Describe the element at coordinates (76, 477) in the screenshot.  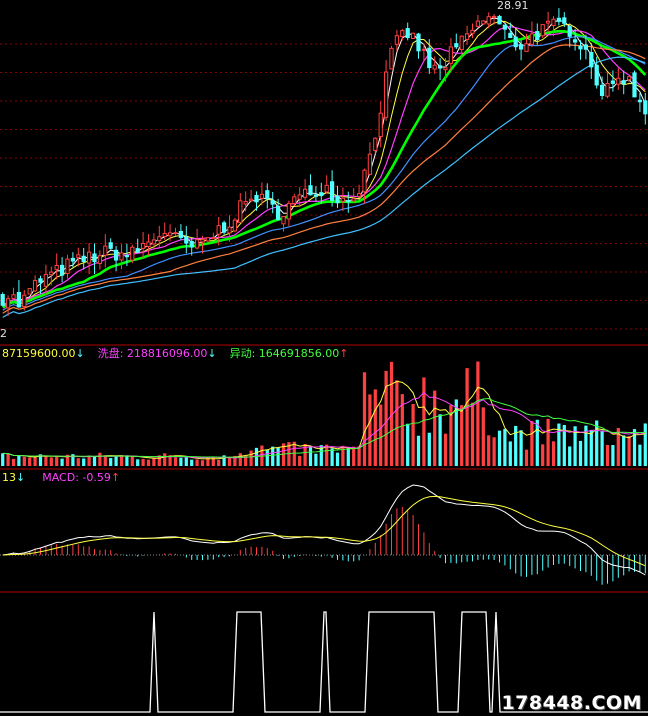
I see `macd-value: MACD: -0.59` at that location.